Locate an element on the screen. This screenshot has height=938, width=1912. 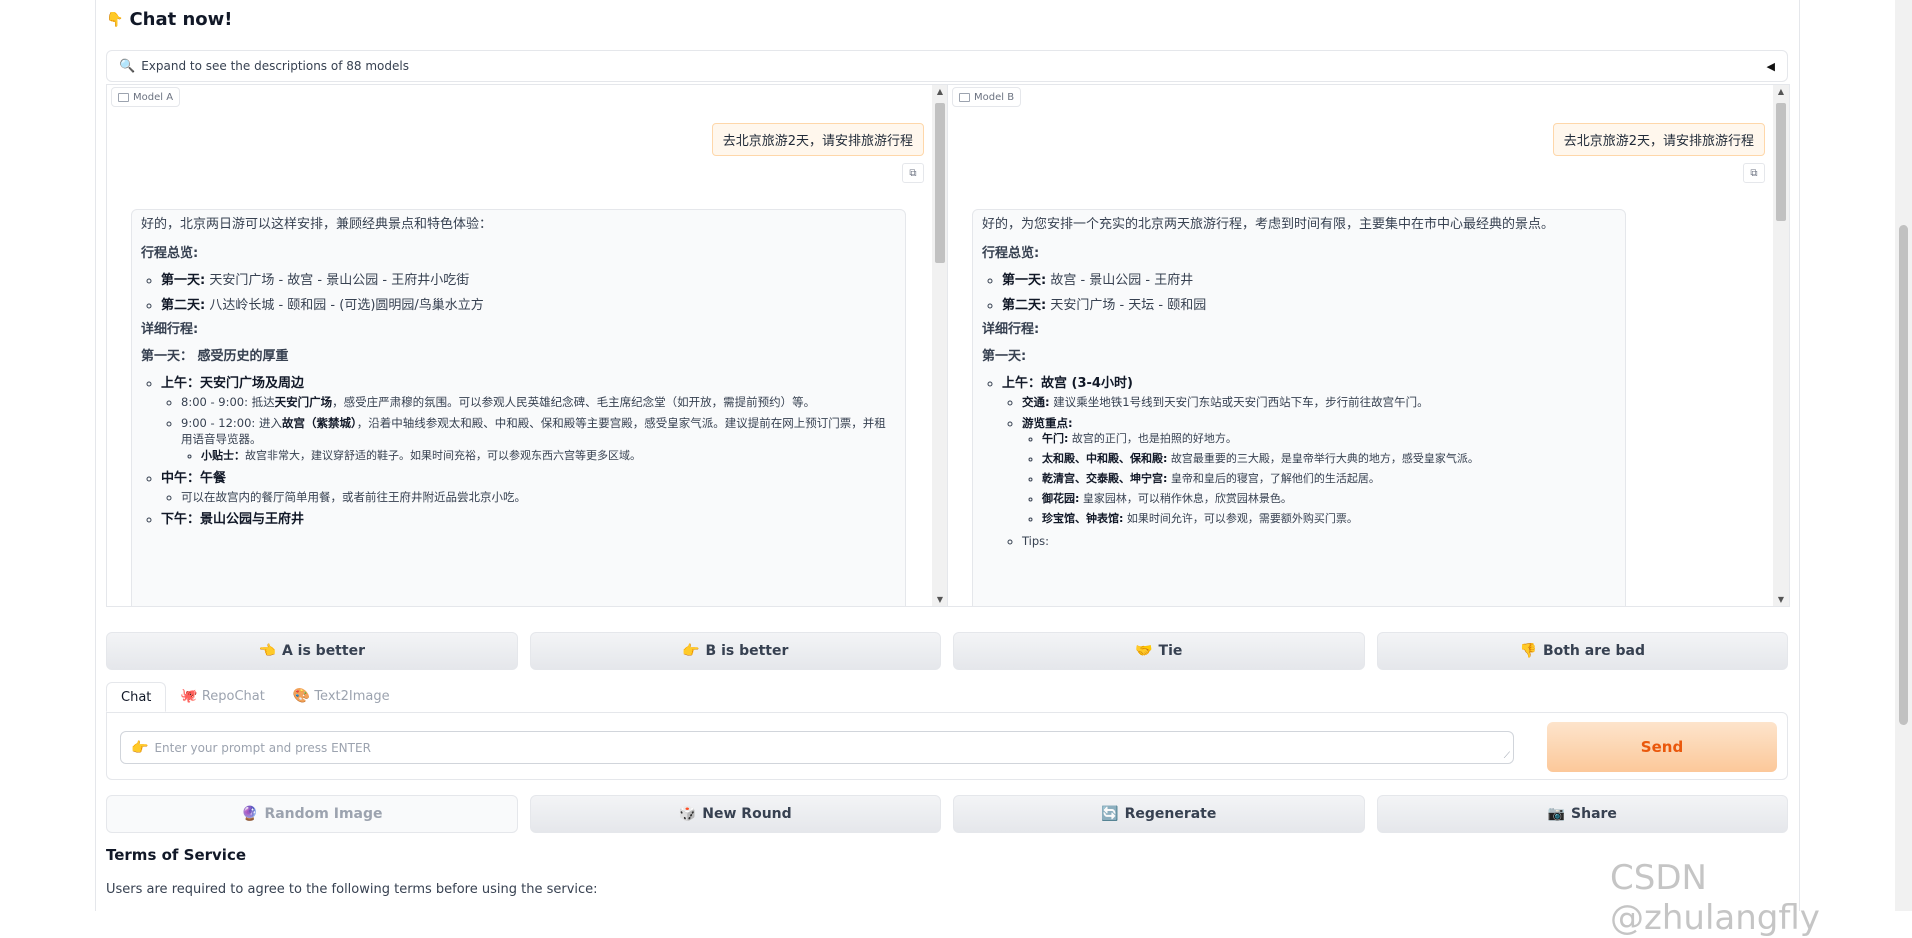
palette-icon: 🎨 is located at coordinates (301, 696).